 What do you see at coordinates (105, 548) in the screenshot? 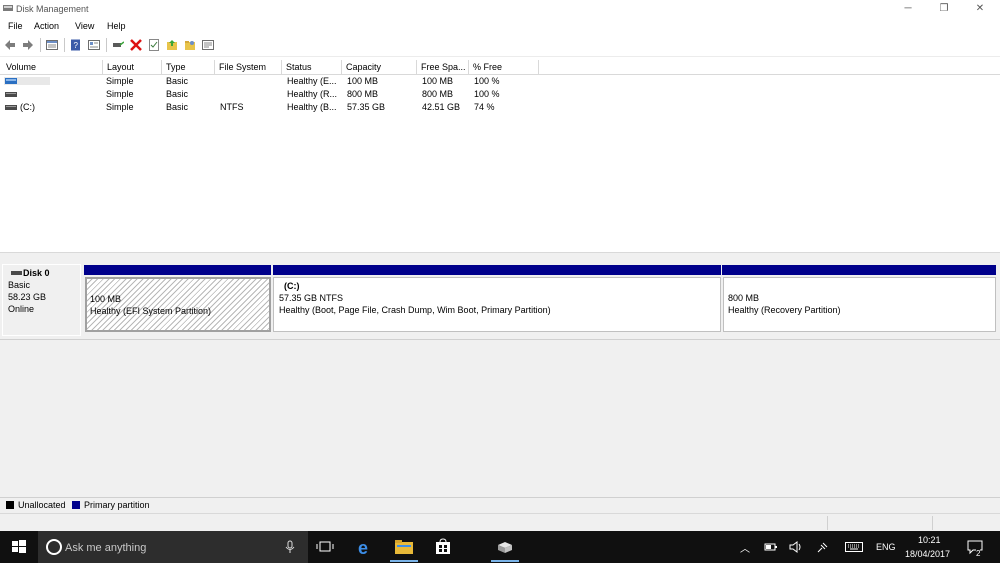
I see `search-input: Ask me anything` at bounding box center [105, 548].